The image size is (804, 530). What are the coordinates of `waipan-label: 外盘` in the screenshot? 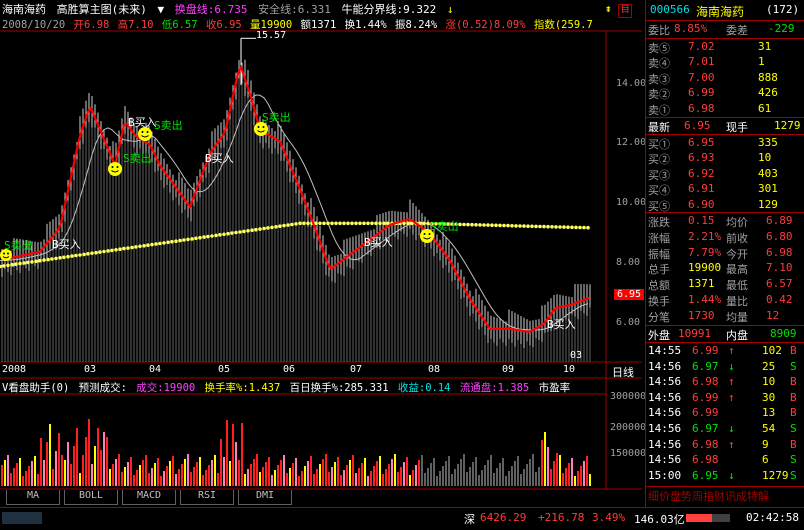 It's located at (659, 335).